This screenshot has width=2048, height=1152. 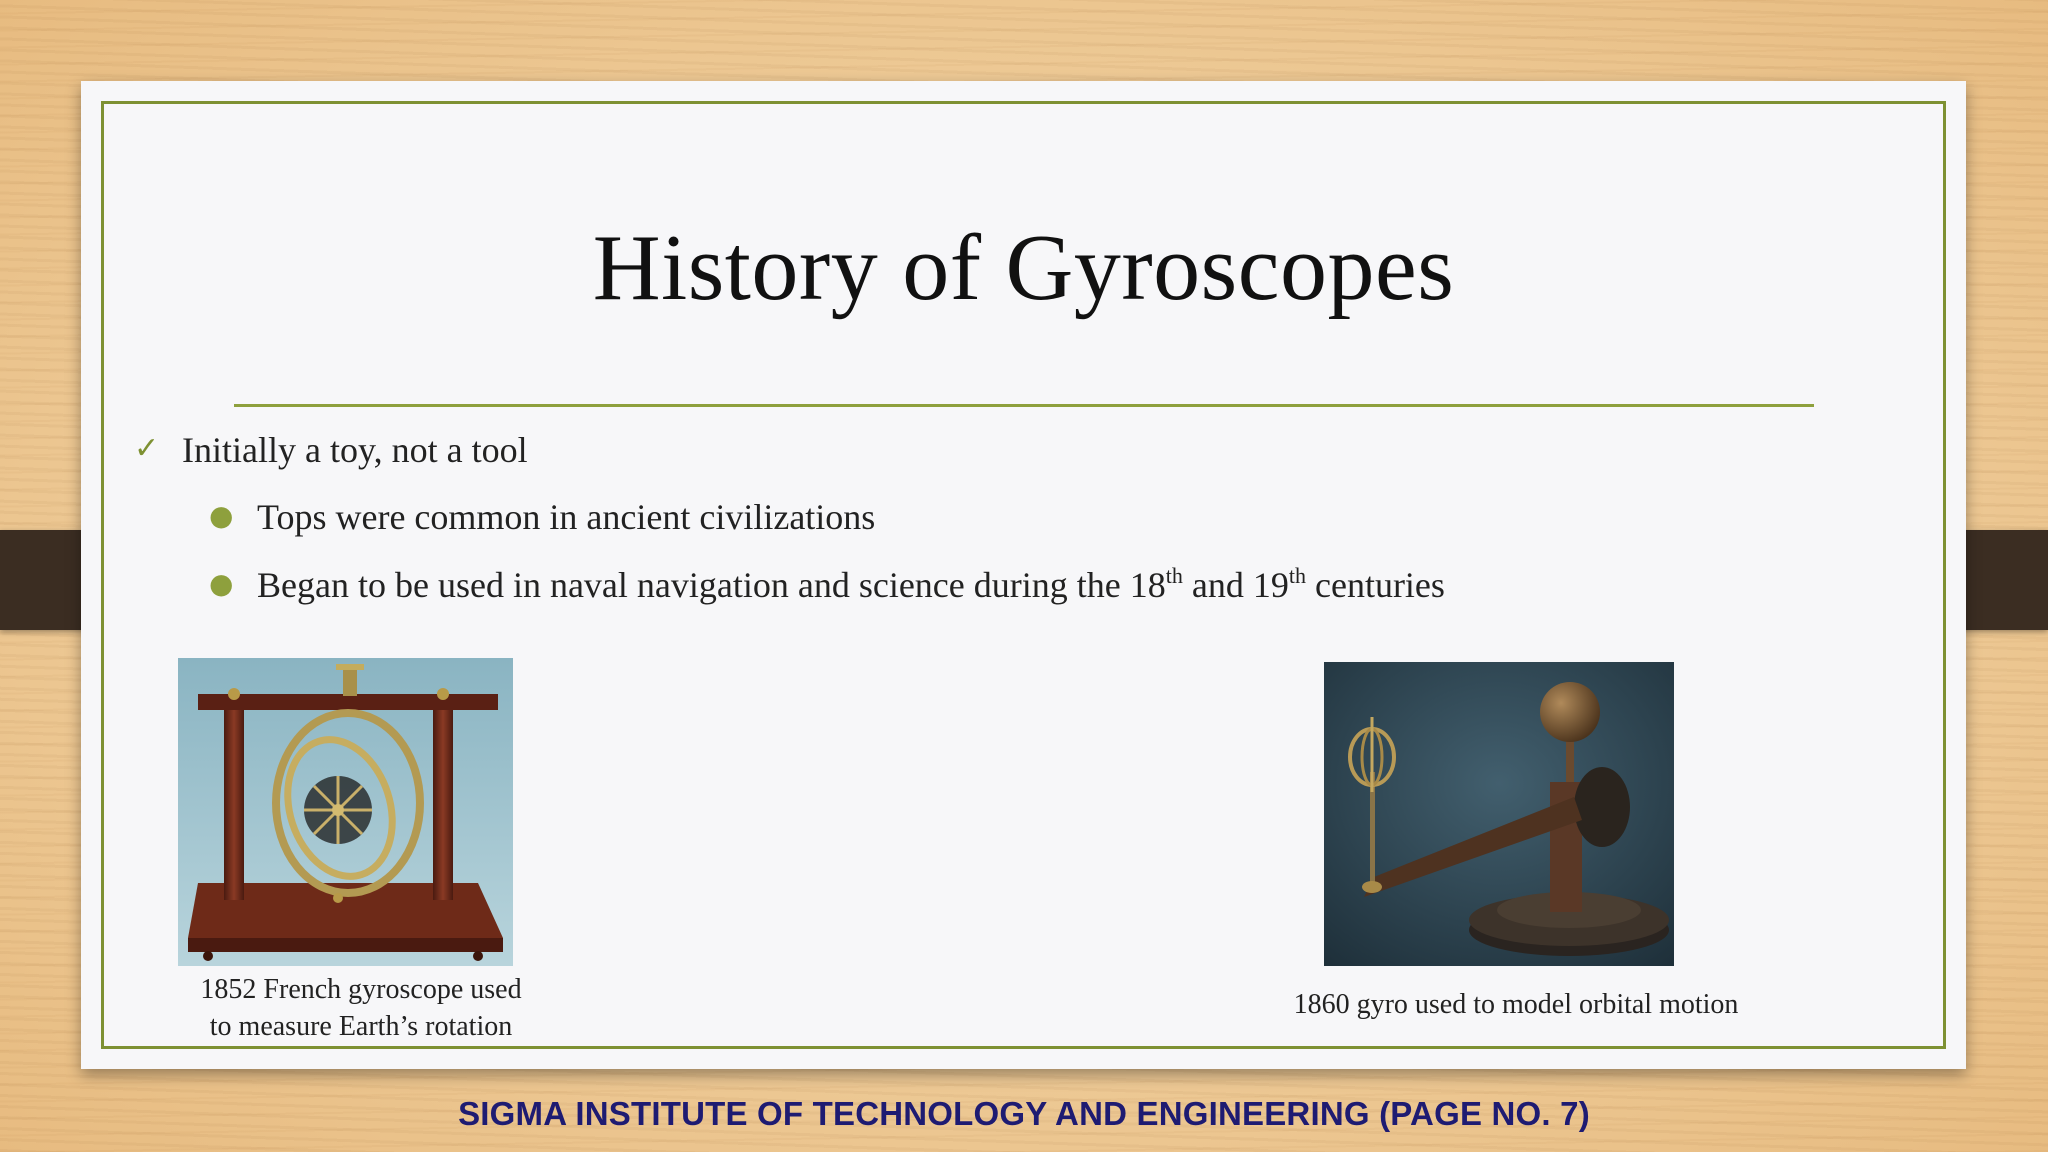 I want to click on main-bullet: ✓ Initially a toy, not a tool, so click(x=331, y=450).